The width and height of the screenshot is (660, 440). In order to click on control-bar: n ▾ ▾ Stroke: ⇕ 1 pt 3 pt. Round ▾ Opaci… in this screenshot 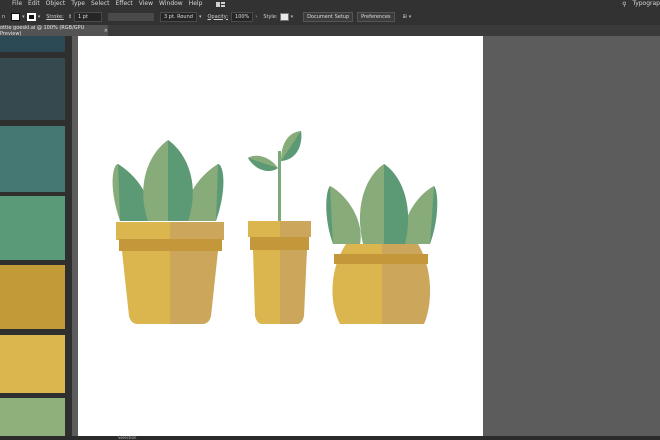, I will do `click(330, 16)`.